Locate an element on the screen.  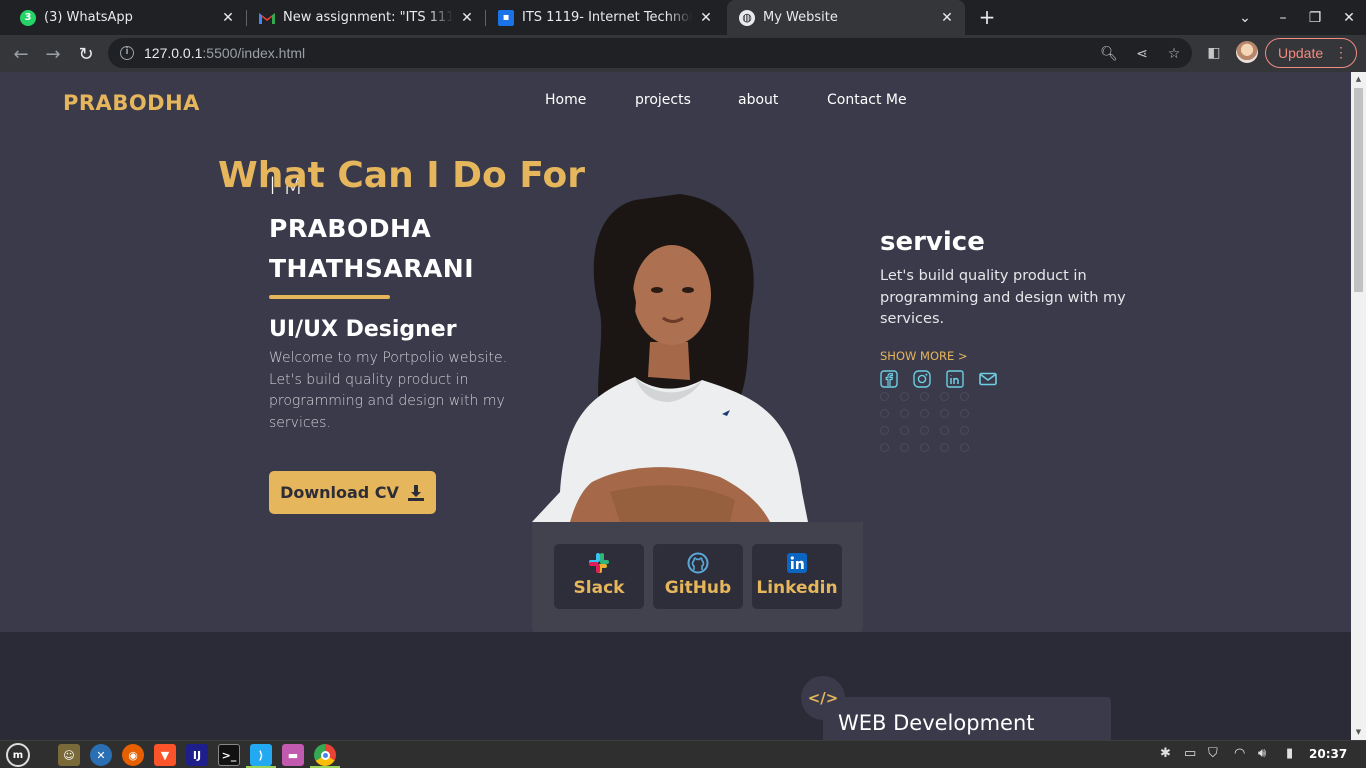
download-cv-button: Download CV is located at coordinates (352, 492).